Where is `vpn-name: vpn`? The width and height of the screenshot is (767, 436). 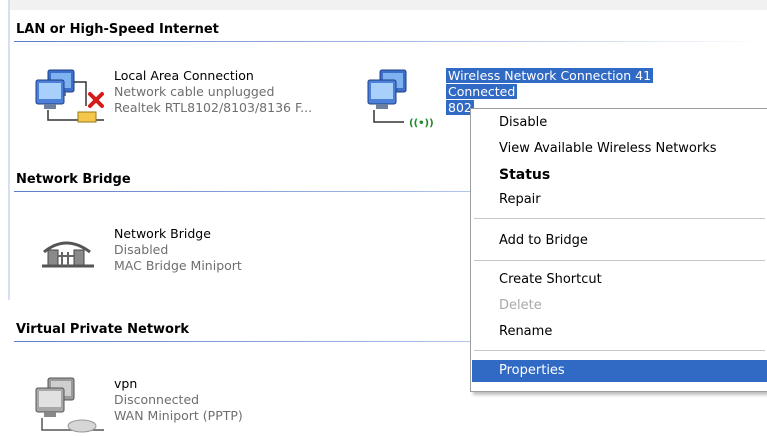 vpn-name: vpn is located at coordinates (126, 383).